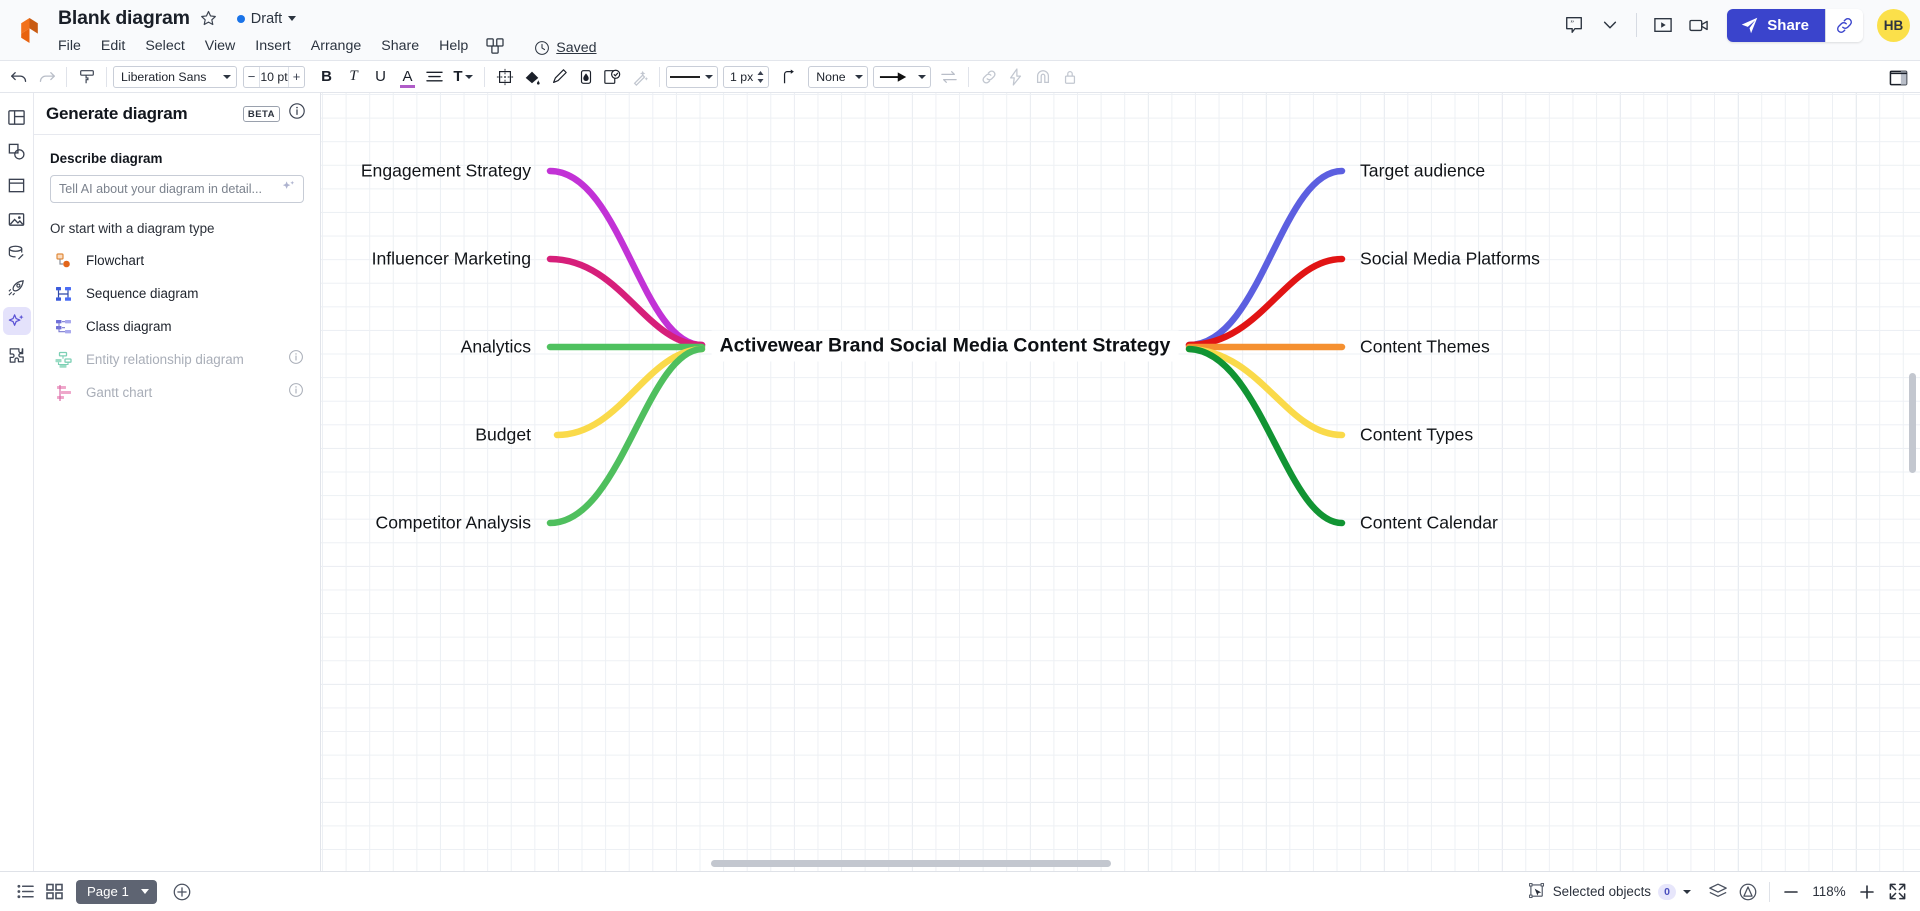 The image size is (1920, 911). Describe the element at coordinates (261, 113) in the screenshot. I see `beta-badge: BETA` at that location.